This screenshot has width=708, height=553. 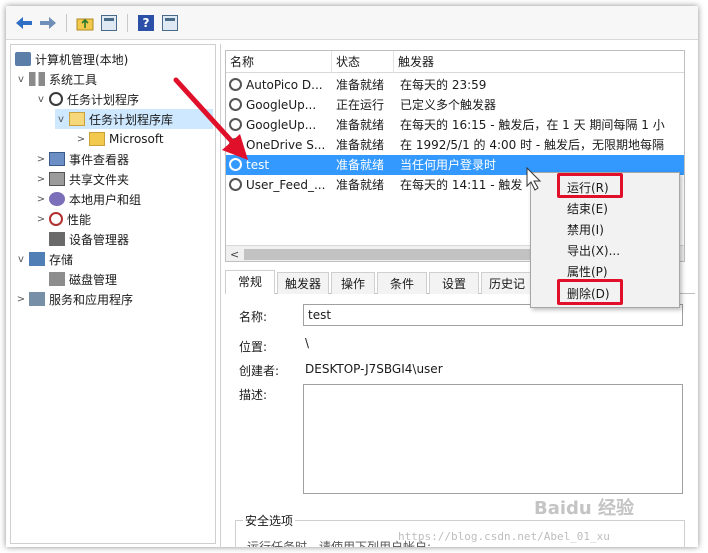 What do you see at coordinates (253, 317) in the screenshot?
I see `name-label: 名称:` at bounding box center [253, 317].